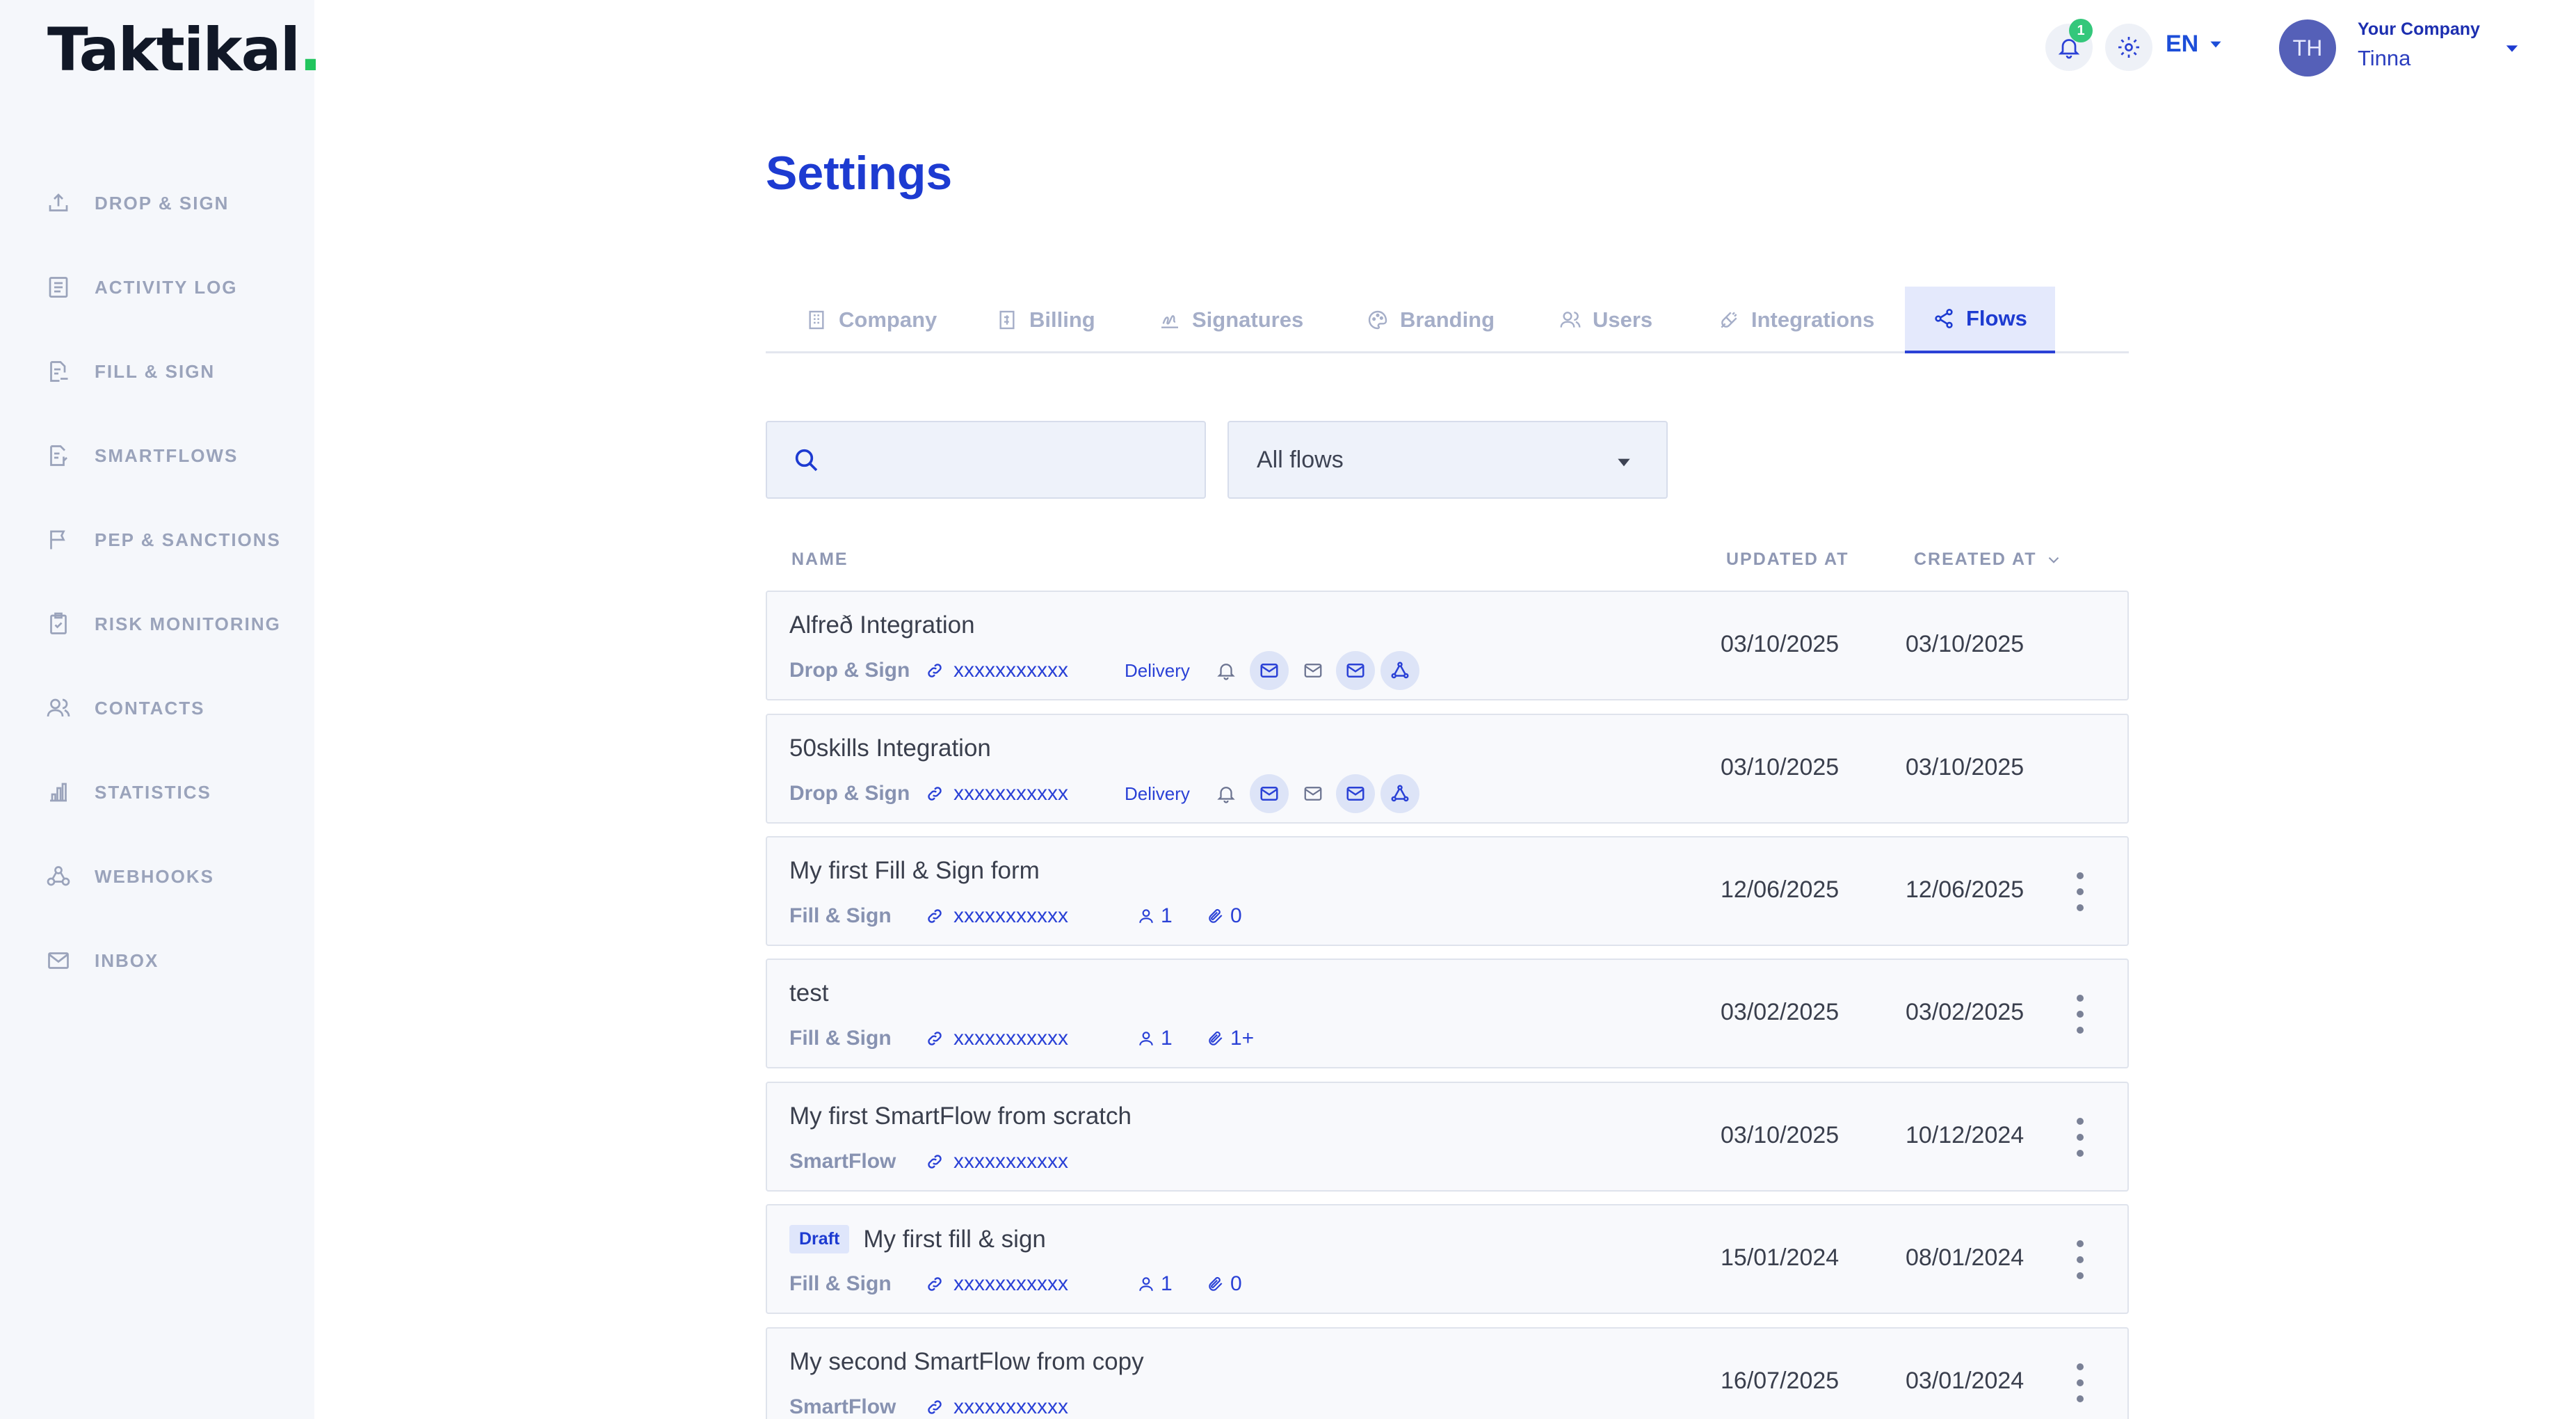 This screenshot has width=2576, height=1419. Describe the element at coordinates (58, 287) in the screenshot. I see `list-icon` at that location.